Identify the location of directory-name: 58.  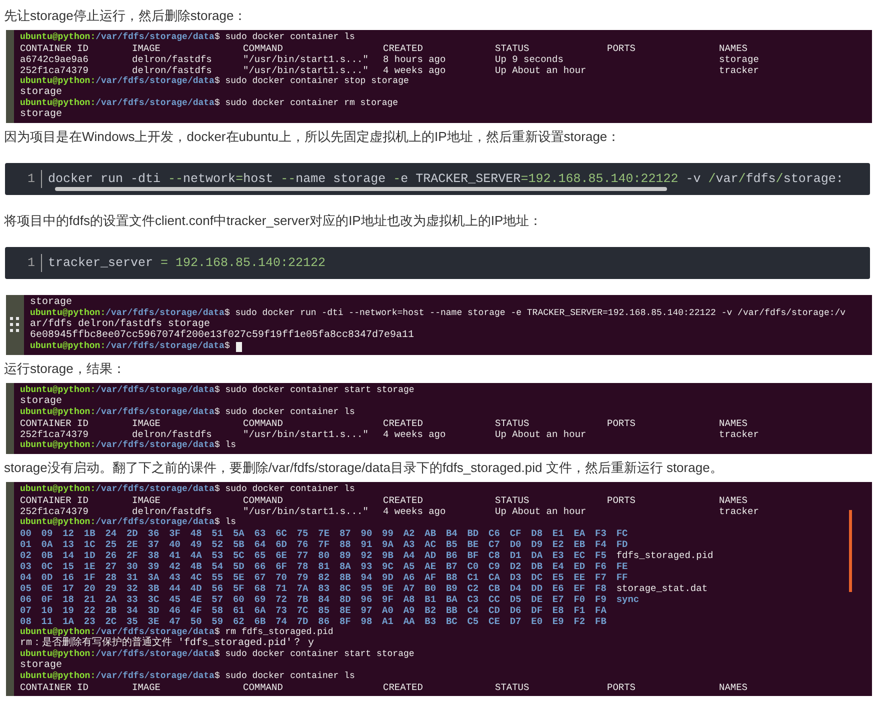
(218, 610).